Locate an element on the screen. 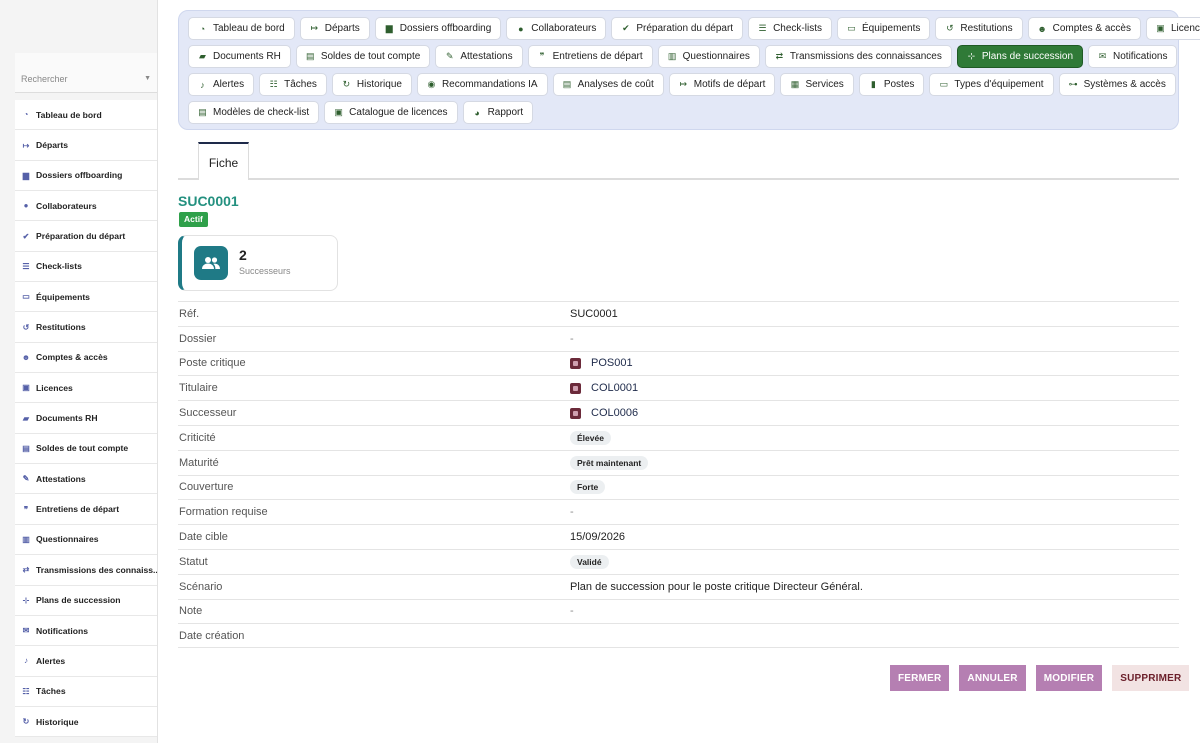 This screenshot has height=743, width=1200. folder-user-icon: ▆ is located at coordinates (26, 175).